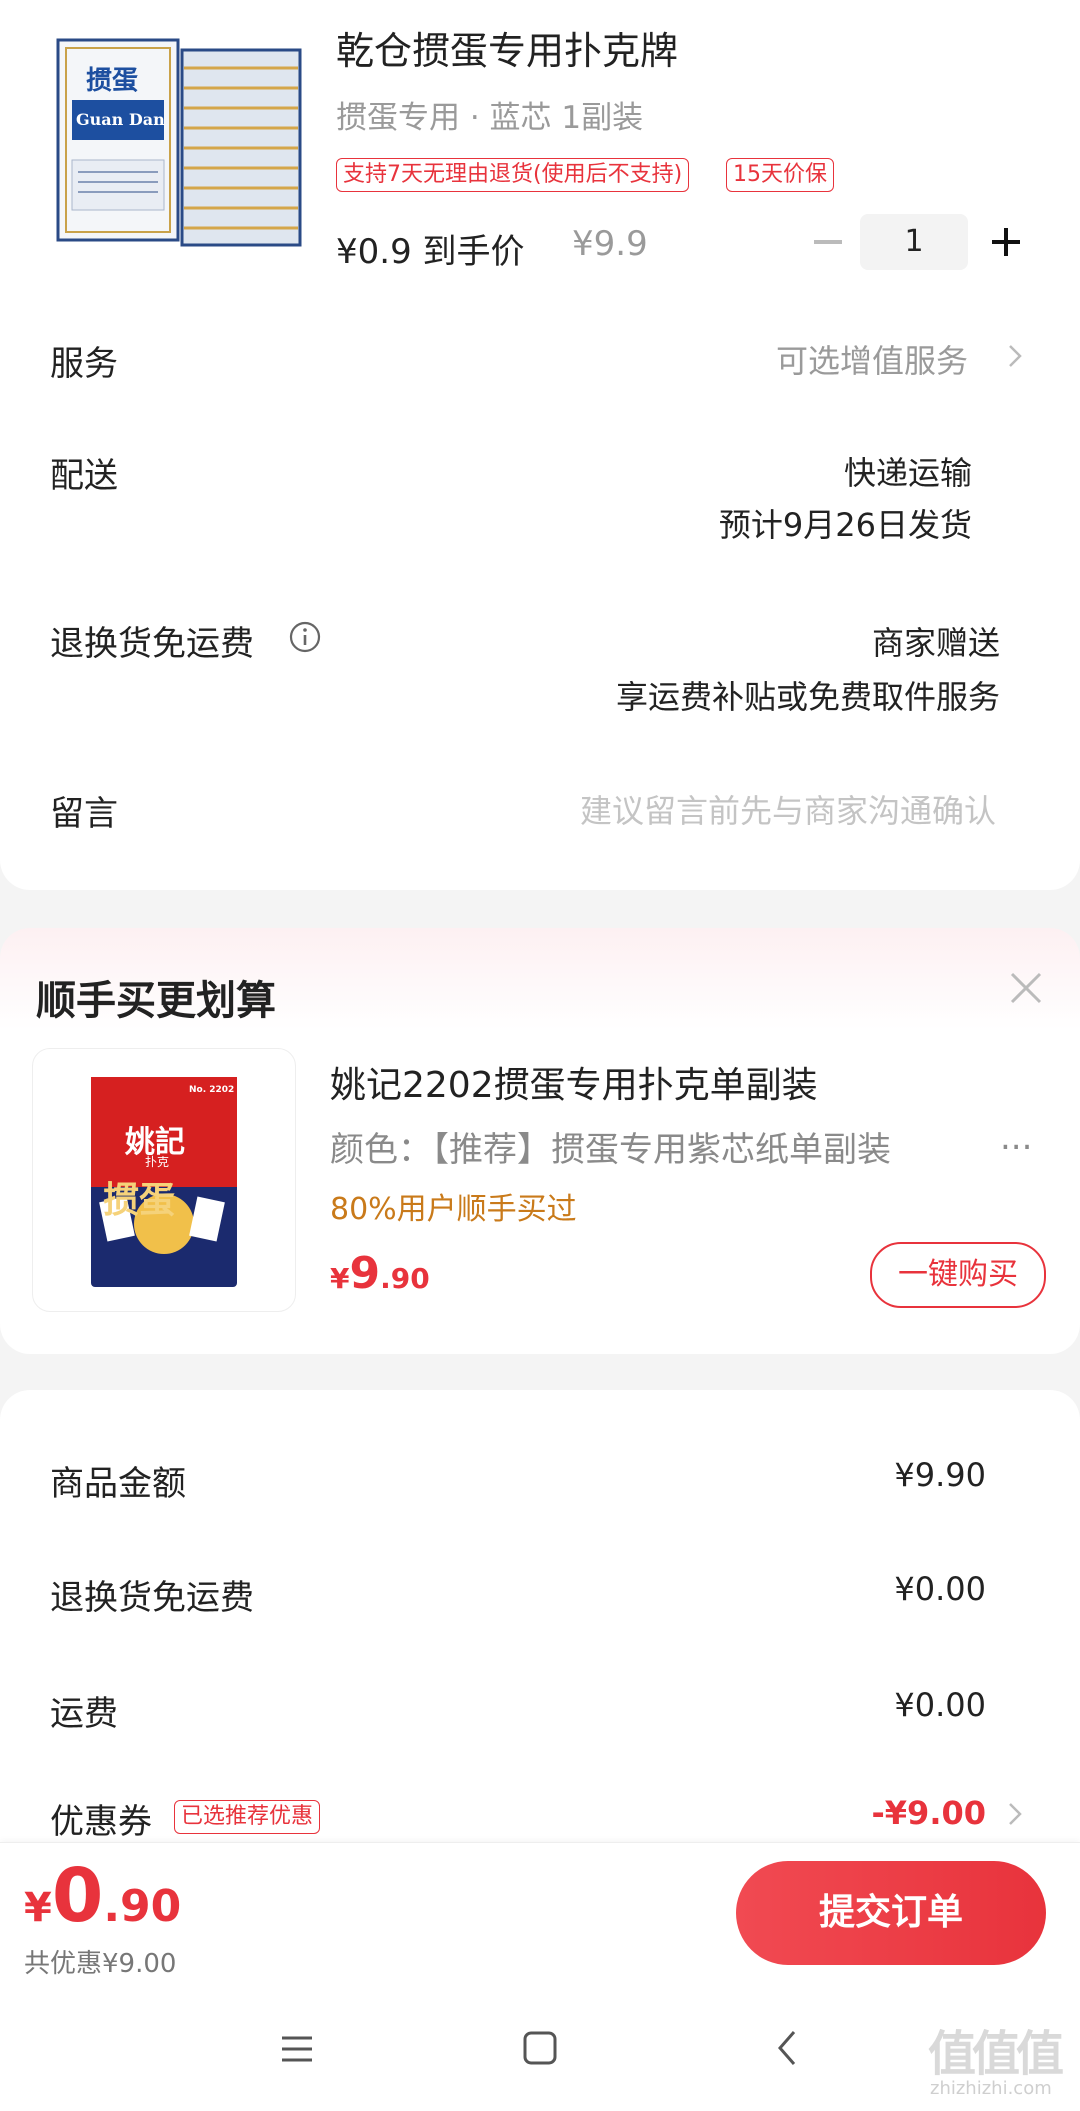  I want to click on pack-number-text: No. 2202, so click(212, 1090).